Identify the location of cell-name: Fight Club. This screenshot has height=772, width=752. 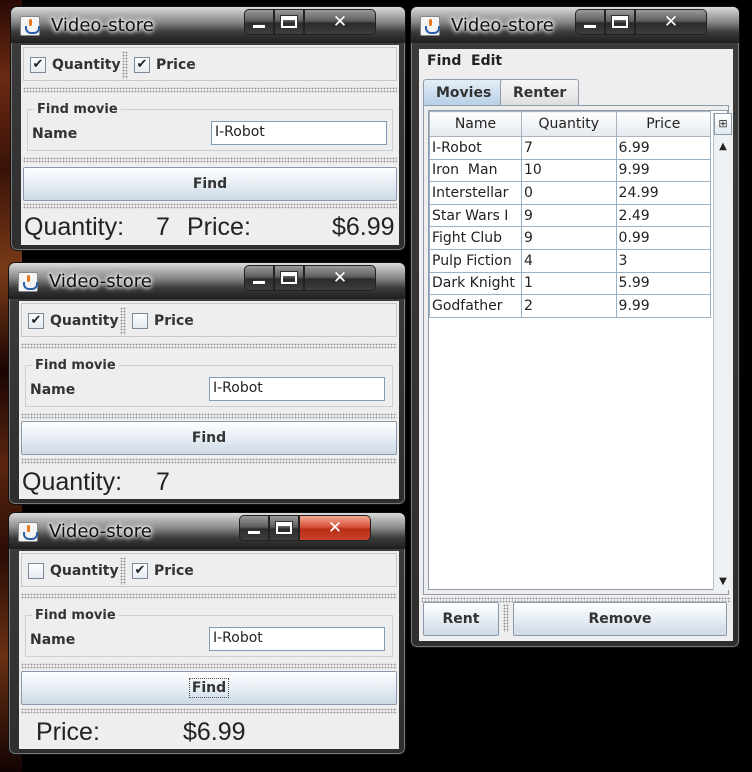
(475, 238).